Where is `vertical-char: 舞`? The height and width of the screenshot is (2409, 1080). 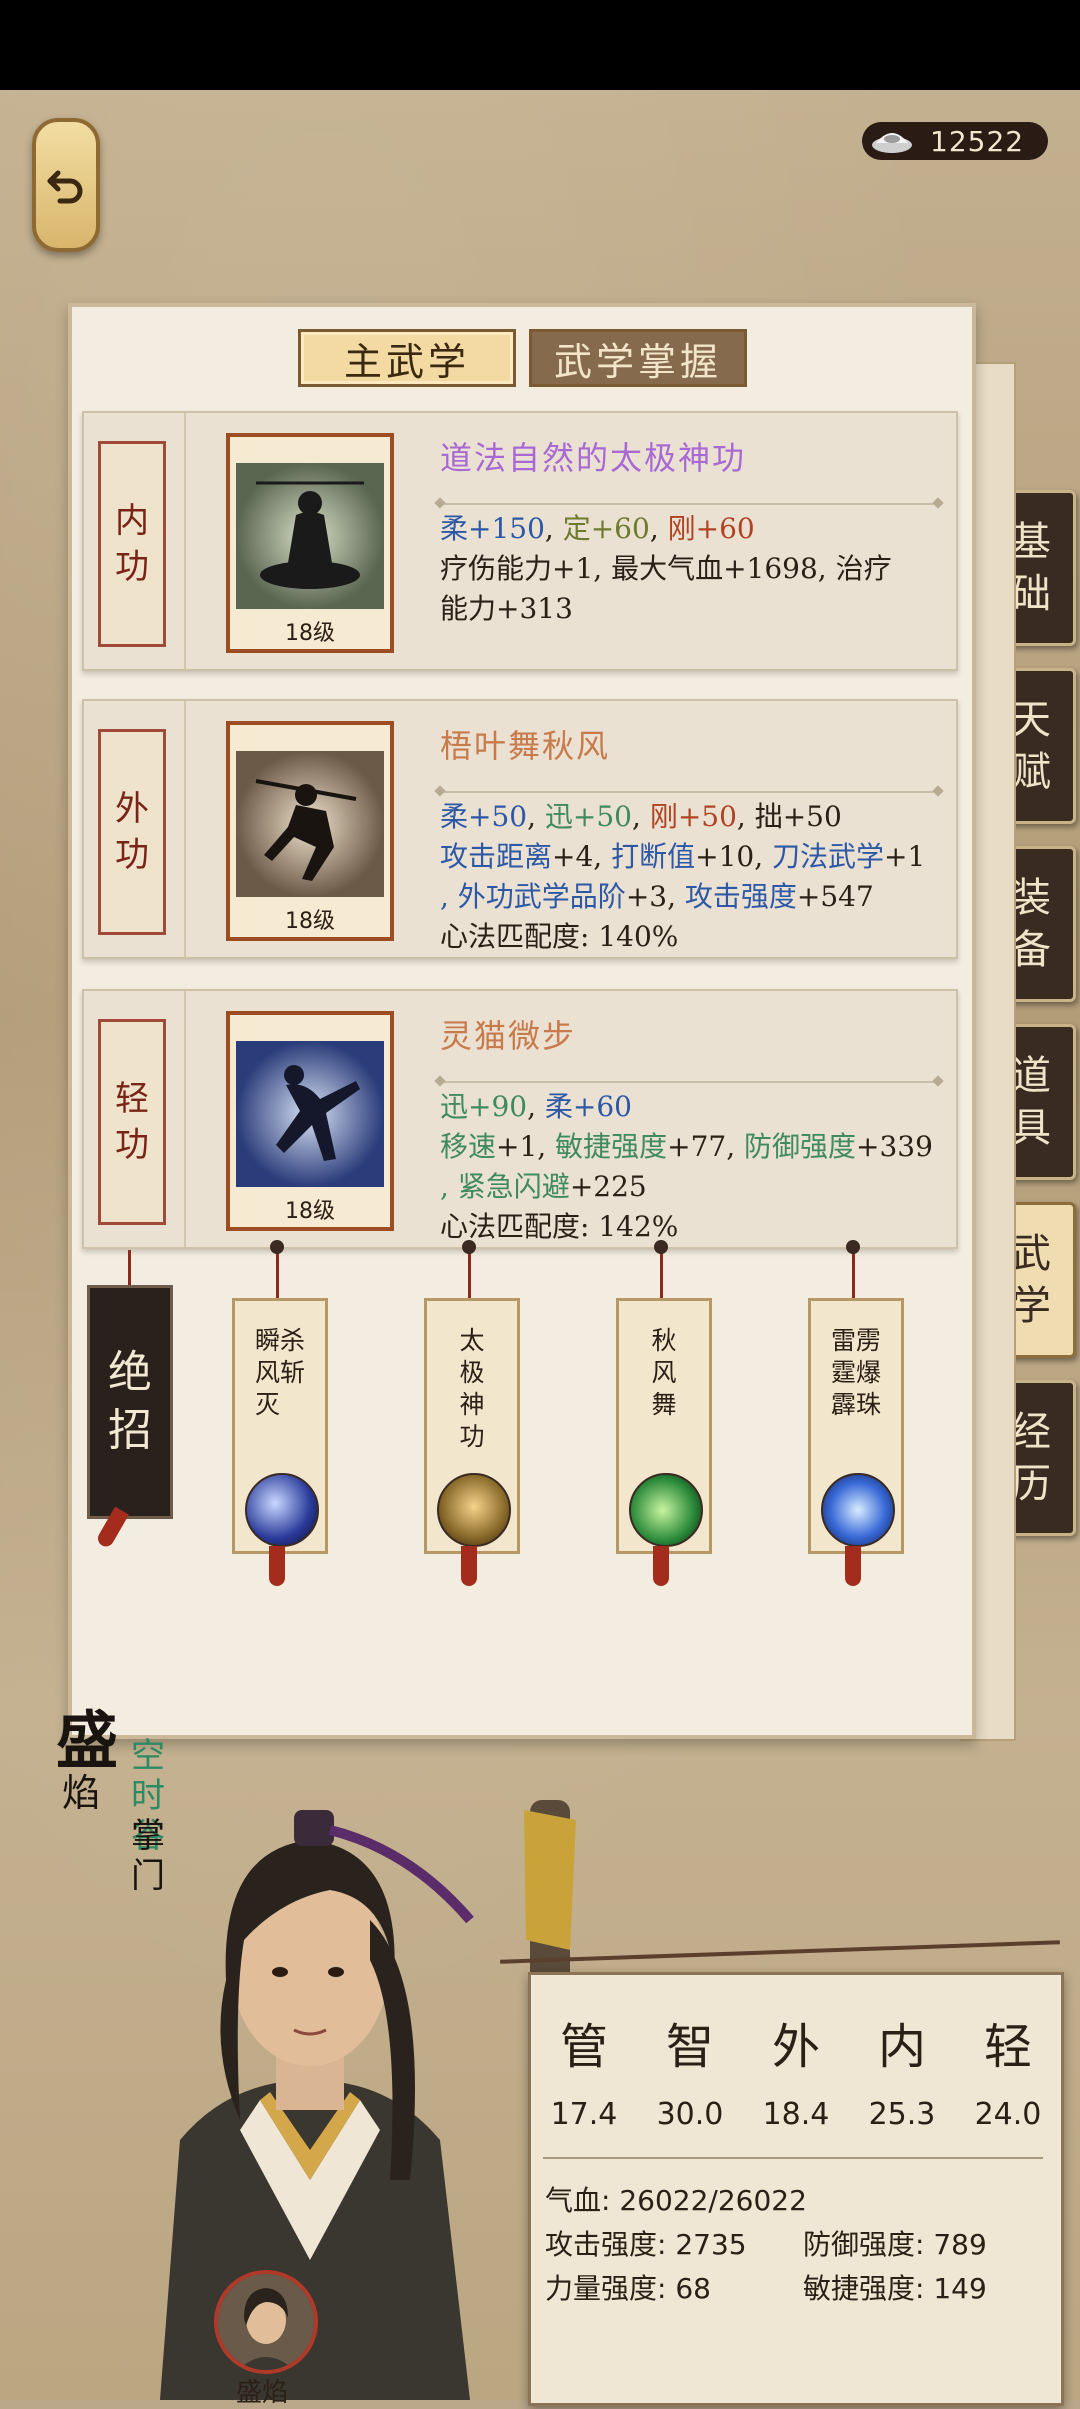
vertical-char: 舞 is located at coordinates (664, 1404).